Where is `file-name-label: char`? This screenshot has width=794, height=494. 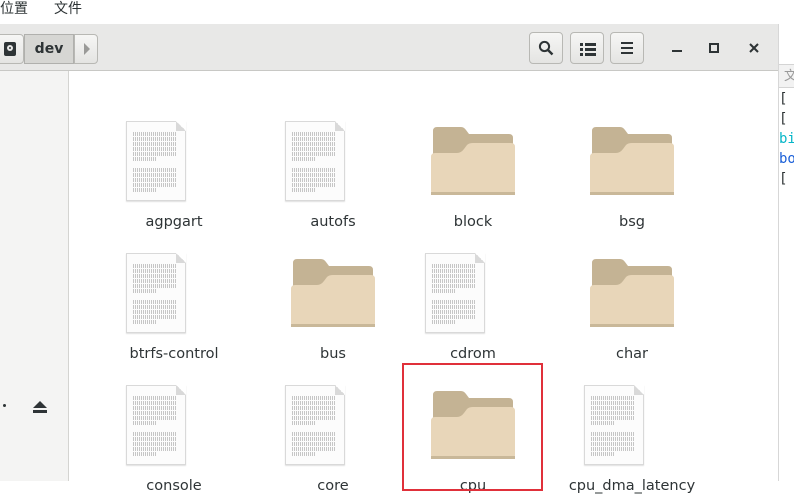 file-name-label: char is located at coordinates (631, 354).